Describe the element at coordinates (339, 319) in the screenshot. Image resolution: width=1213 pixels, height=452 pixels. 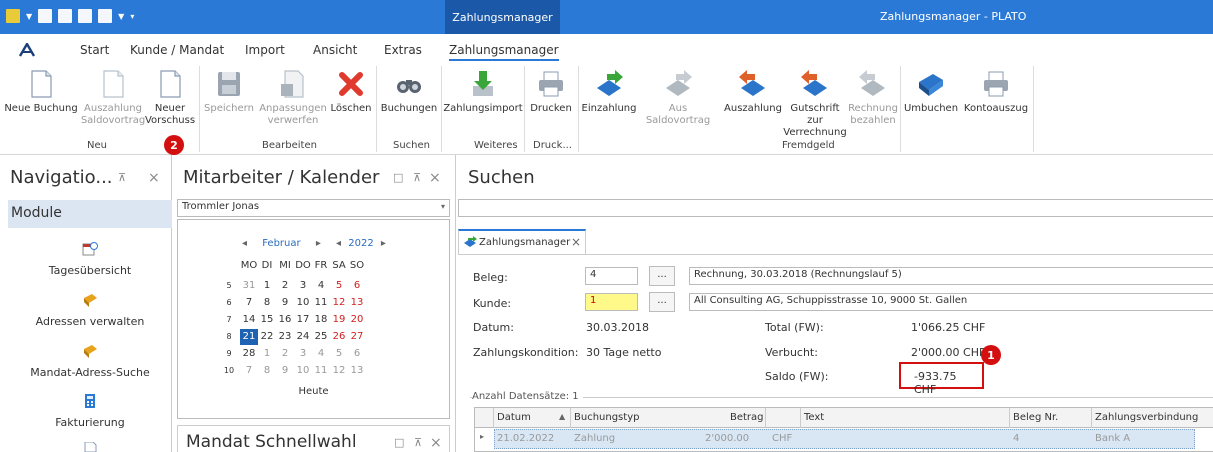
I see `calendar-day: 19` at that location.